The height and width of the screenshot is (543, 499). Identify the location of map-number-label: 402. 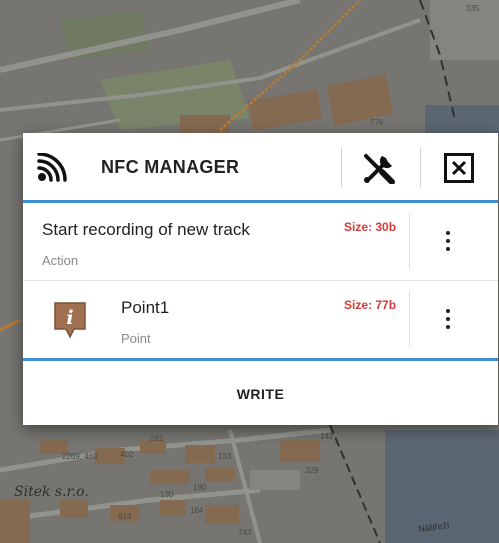
(127, 454).